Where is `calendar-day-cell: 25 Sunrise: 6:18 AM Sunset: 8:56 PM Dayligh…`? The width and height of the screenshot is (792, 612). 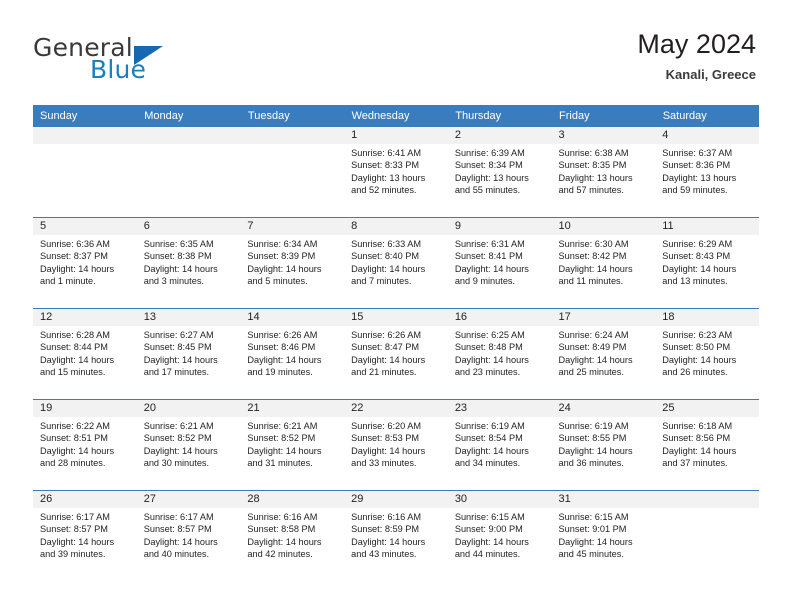
calendar-day-cell: 25 Sunrise: 6:18 AM Sunset: 8:56 PM Dayligh… is located at coordinates (707, 445).